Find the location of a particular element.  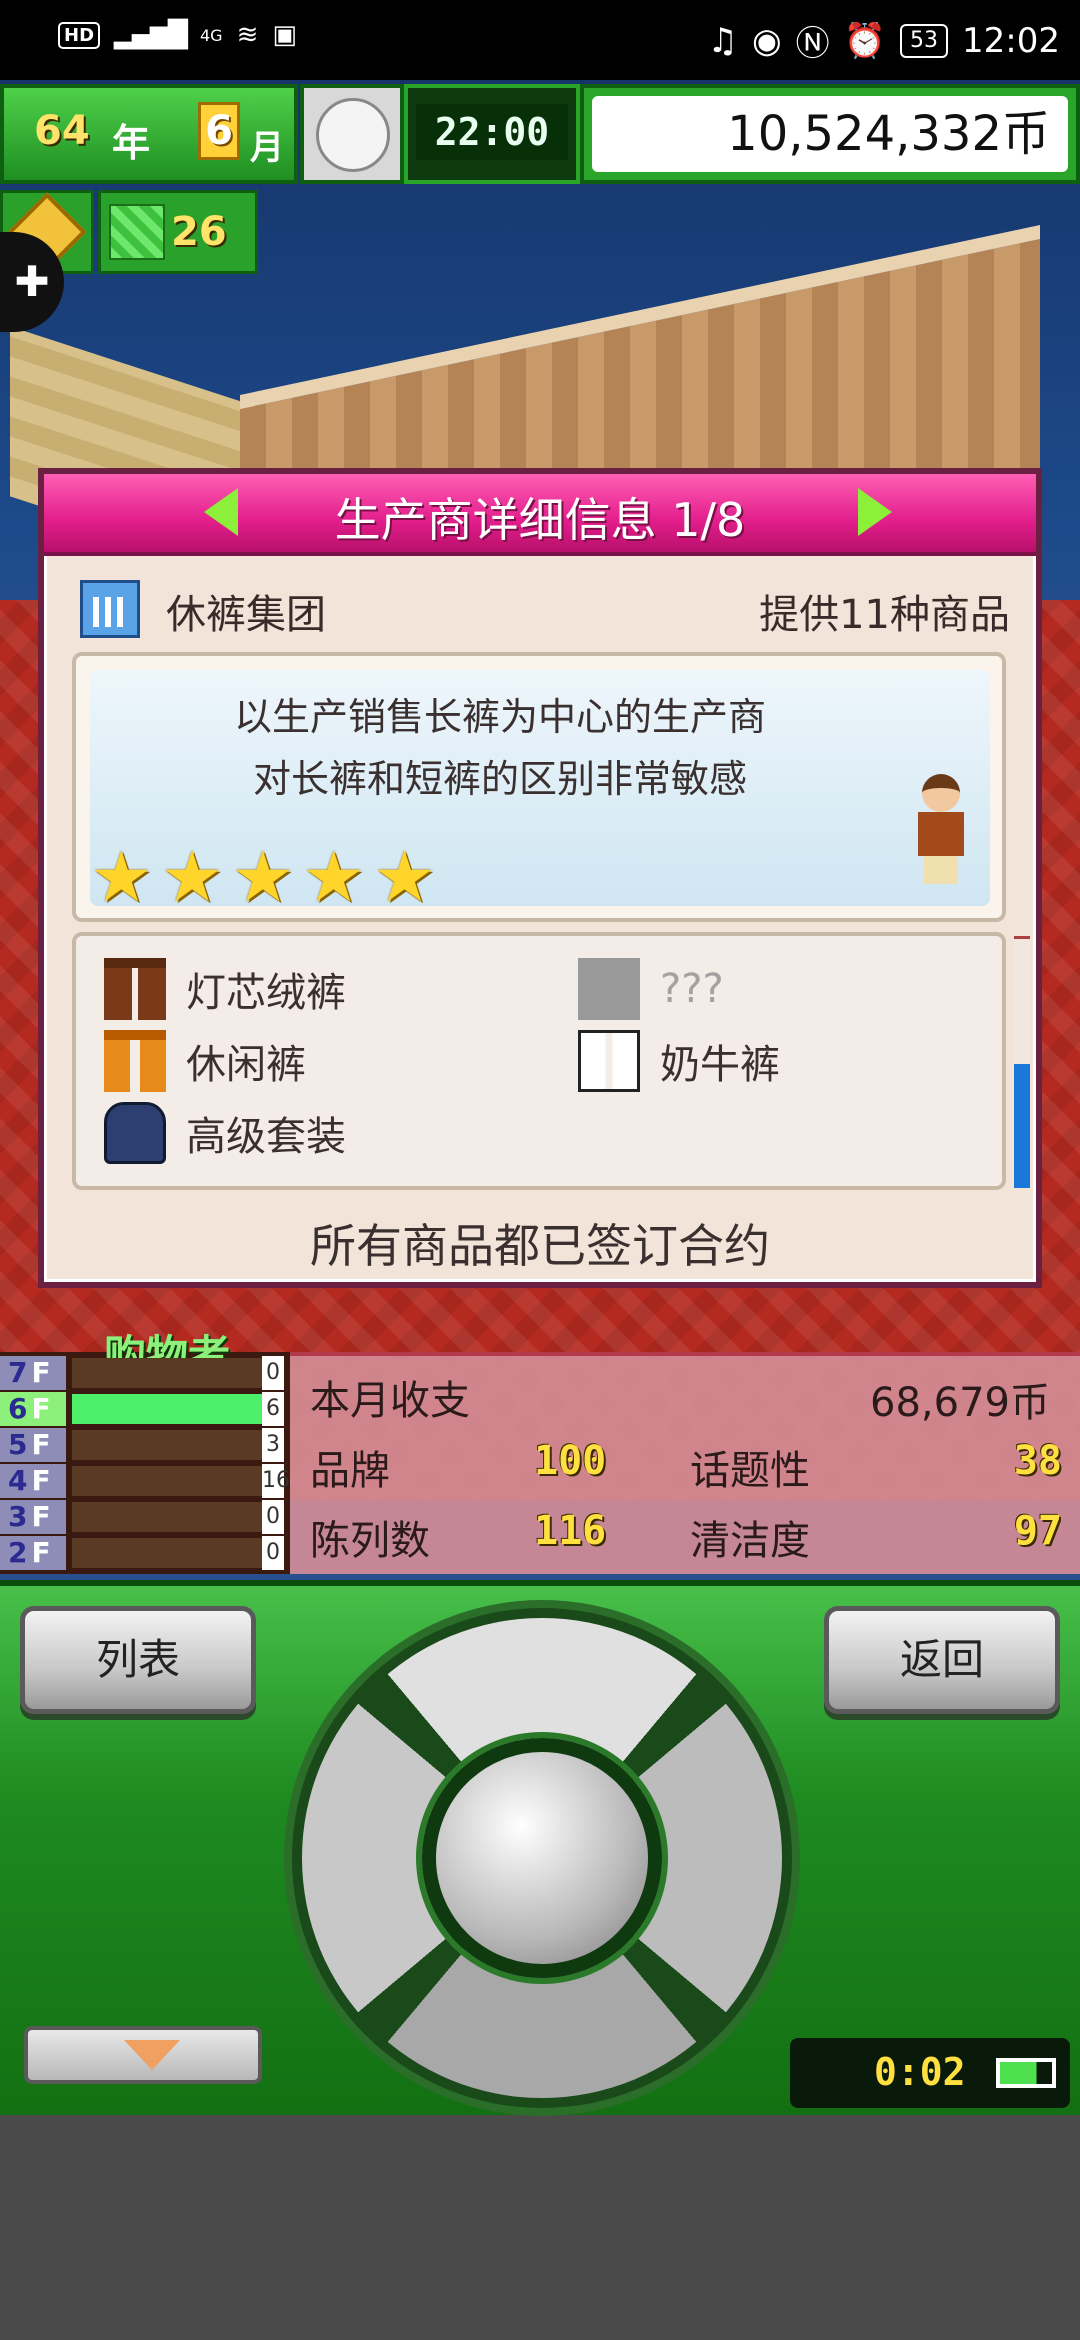

panel-header: 生产商详细信息 1/8 is located at coordinates (540, 515).